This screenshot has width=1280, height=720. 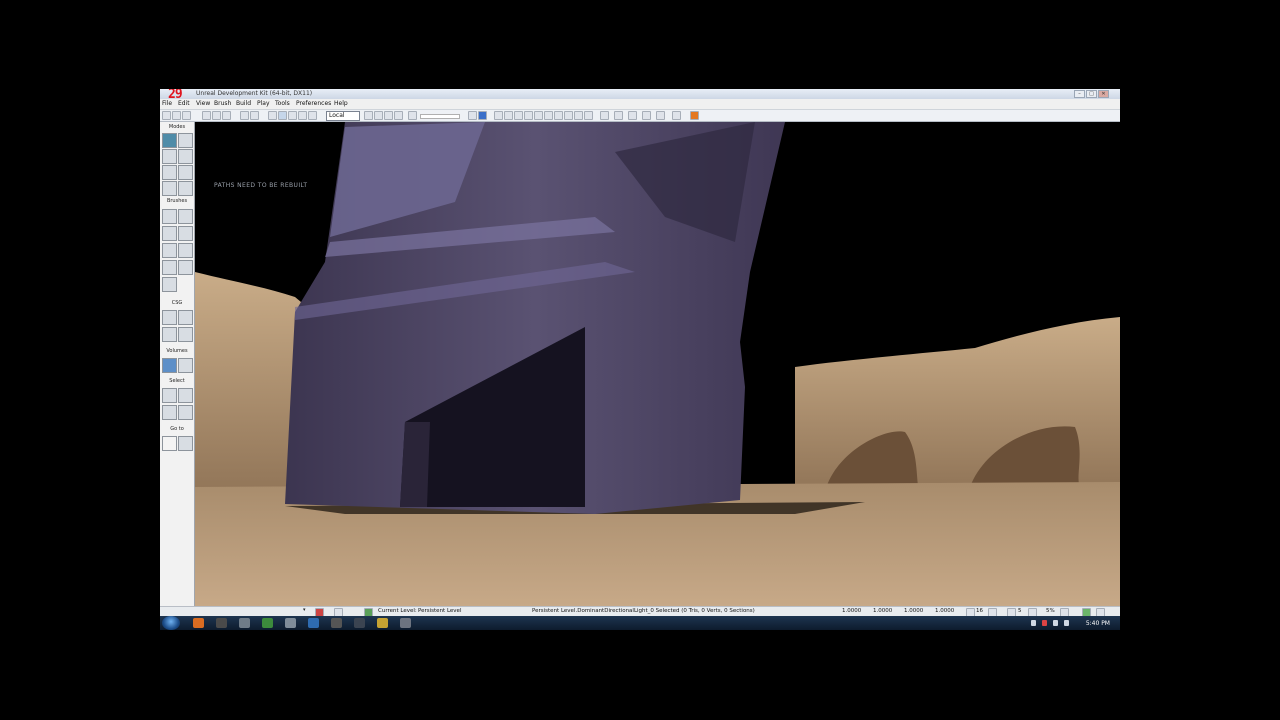 I want to click on save-current-icon, so click(x=216, y=115).